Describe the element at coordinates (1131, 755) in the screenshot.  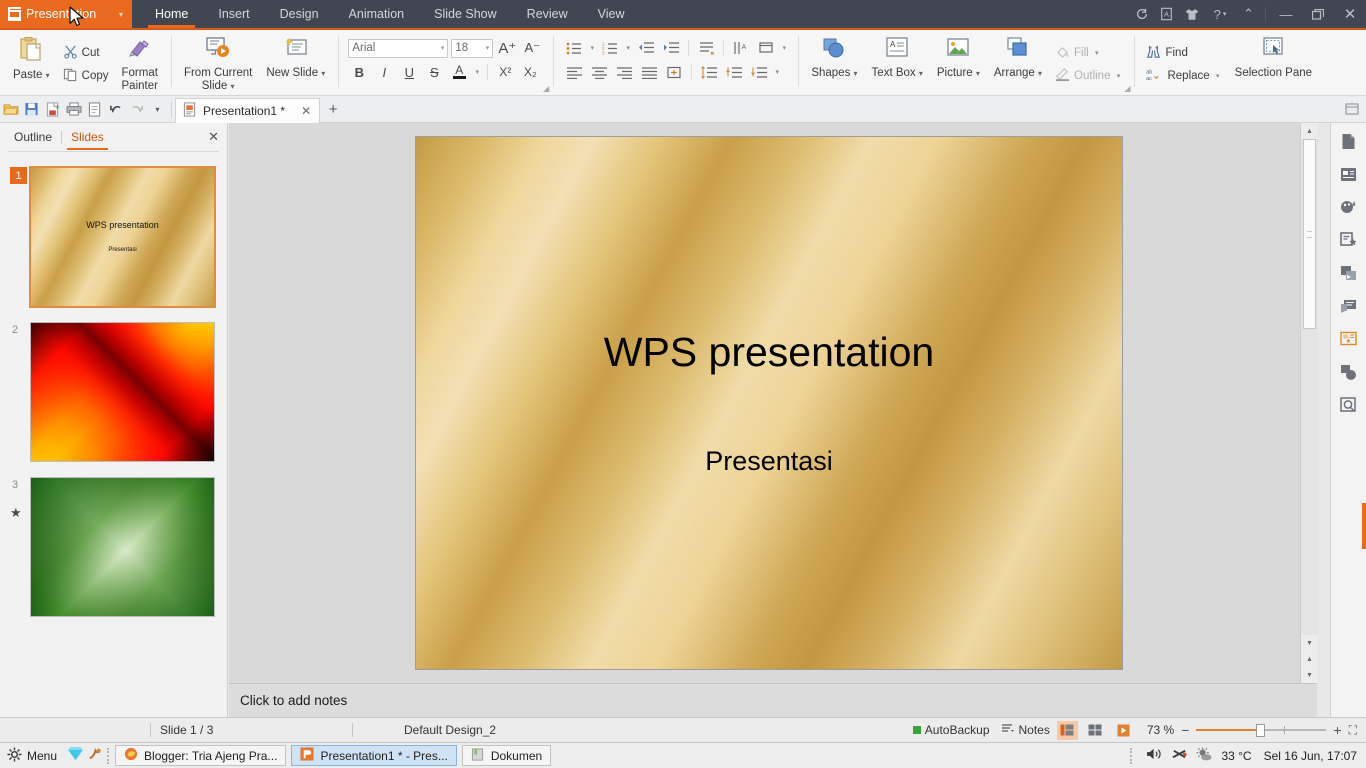
I see `tray-grip` at that location.